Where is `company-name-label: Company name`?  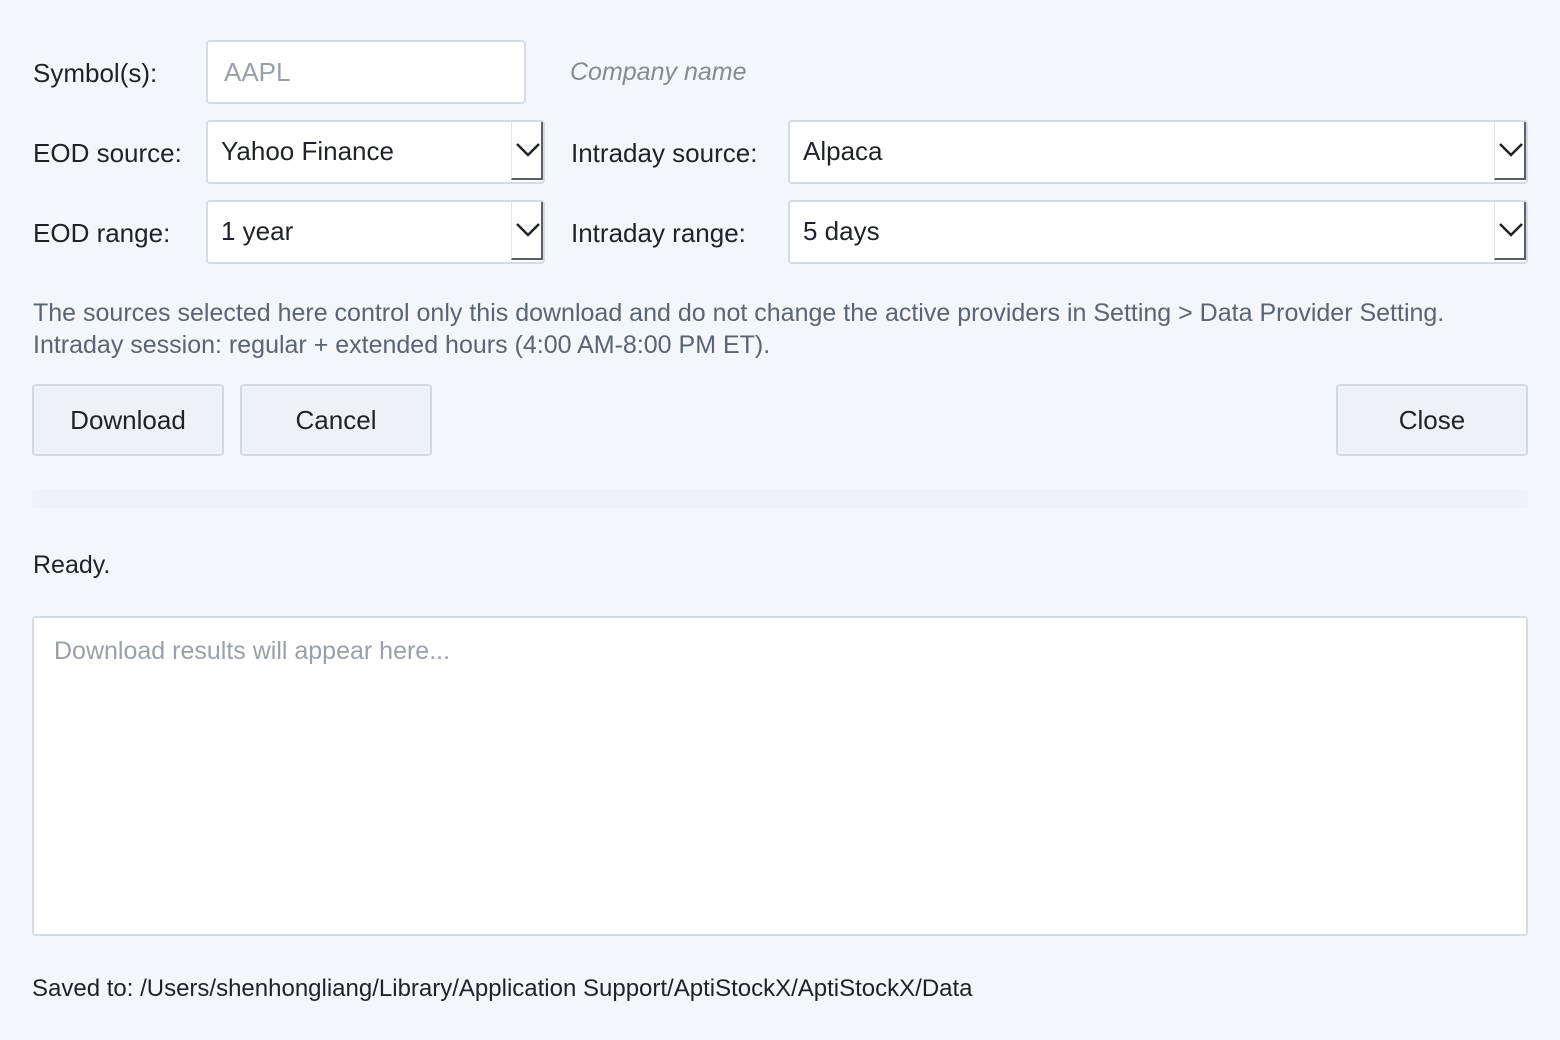 company-name-label: Company name is located at coordinates (658, 72).